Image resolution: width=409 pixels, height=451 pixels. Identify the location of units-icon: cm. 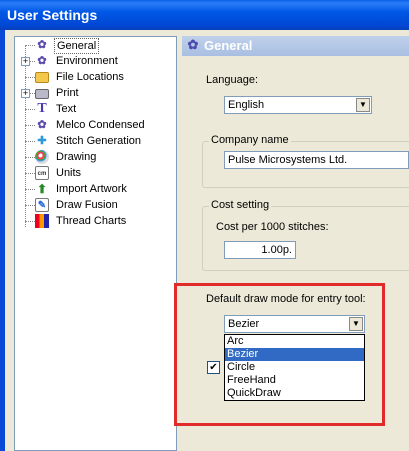
(42, 173).